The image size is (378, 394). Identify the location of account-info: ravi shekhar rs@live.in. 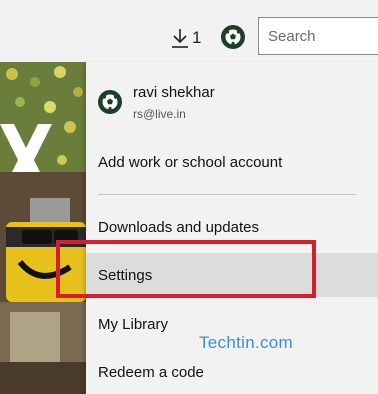
(233, 104).